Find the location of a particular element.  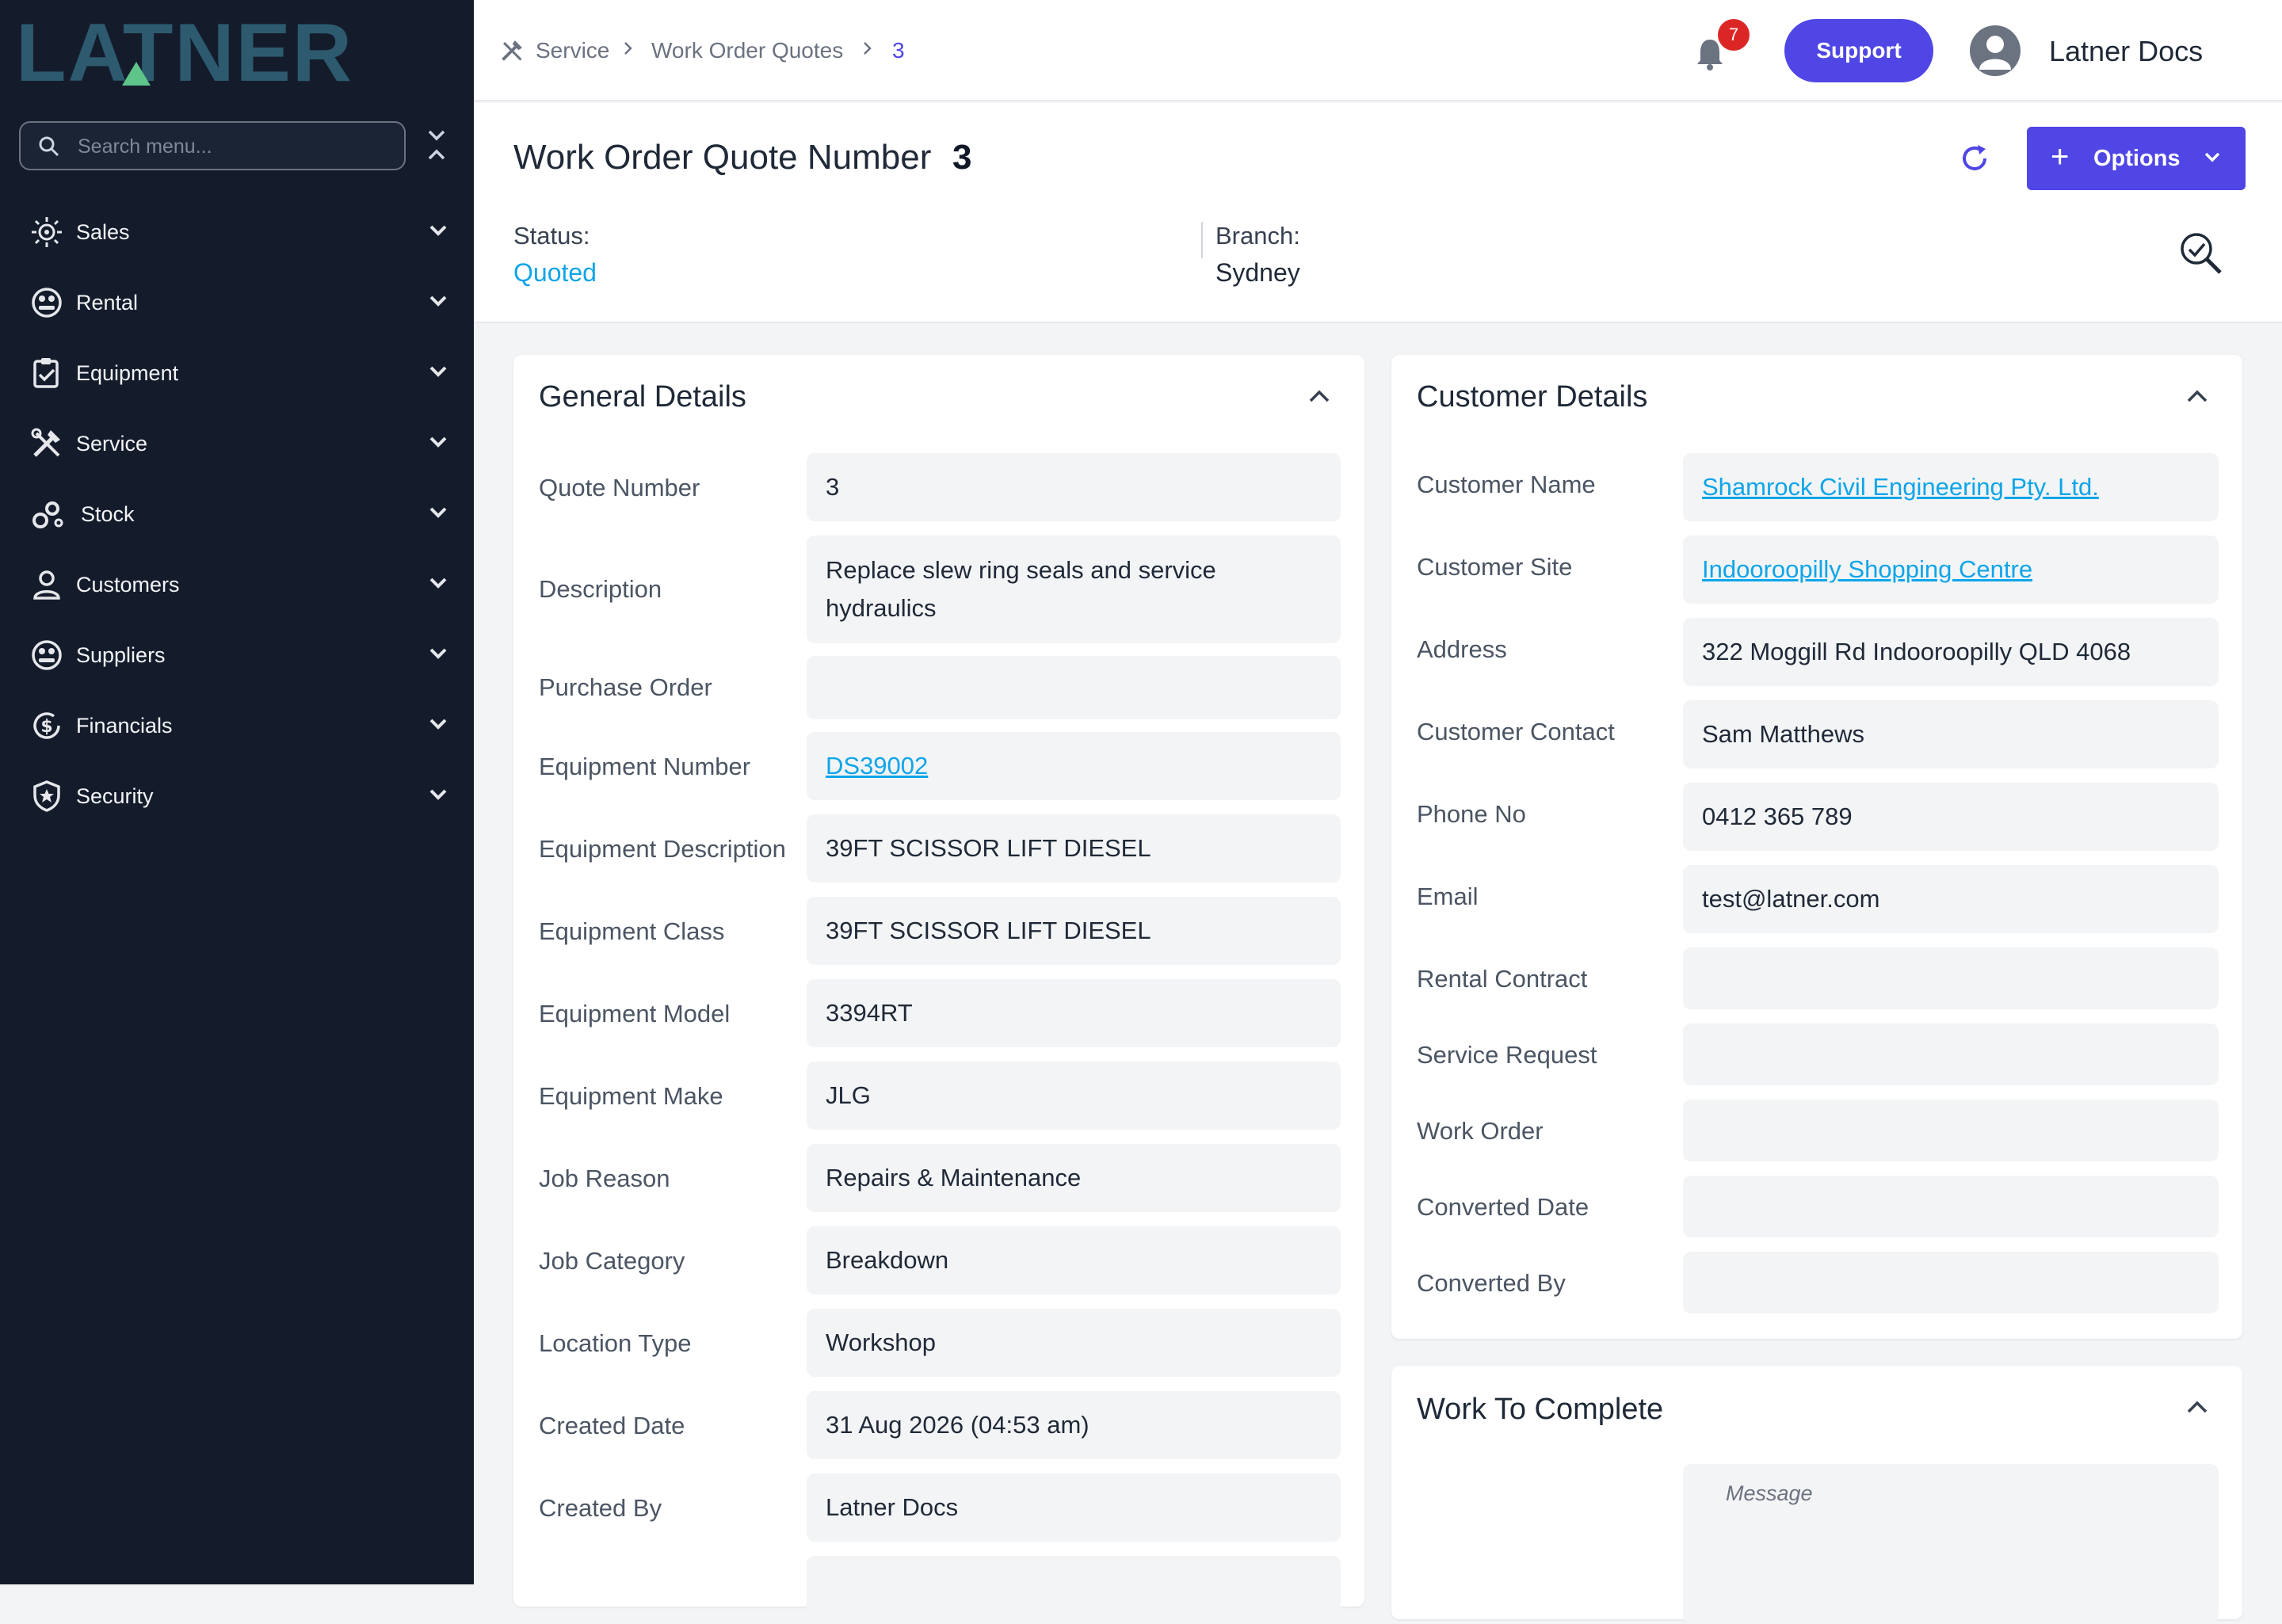

created-by-field: Latner Docs is located at coordinates (1074, 1507).